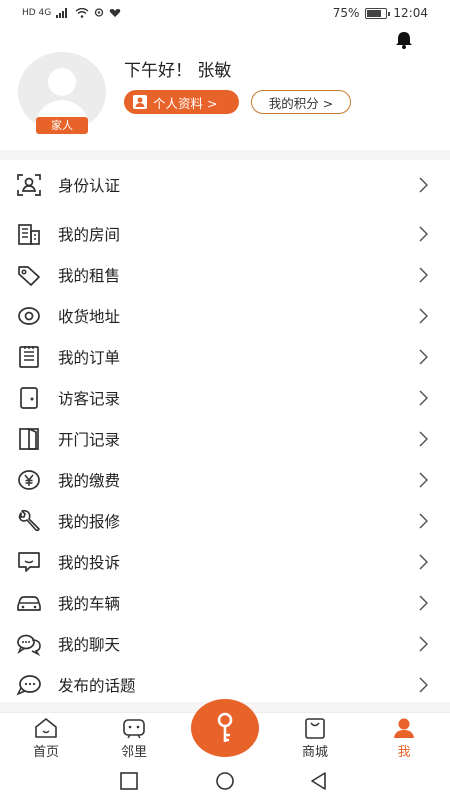  What do you see at coordinates (314, 752) in the screenshot?
I see `tab-label: 商城` at bounding box center [314, 752].